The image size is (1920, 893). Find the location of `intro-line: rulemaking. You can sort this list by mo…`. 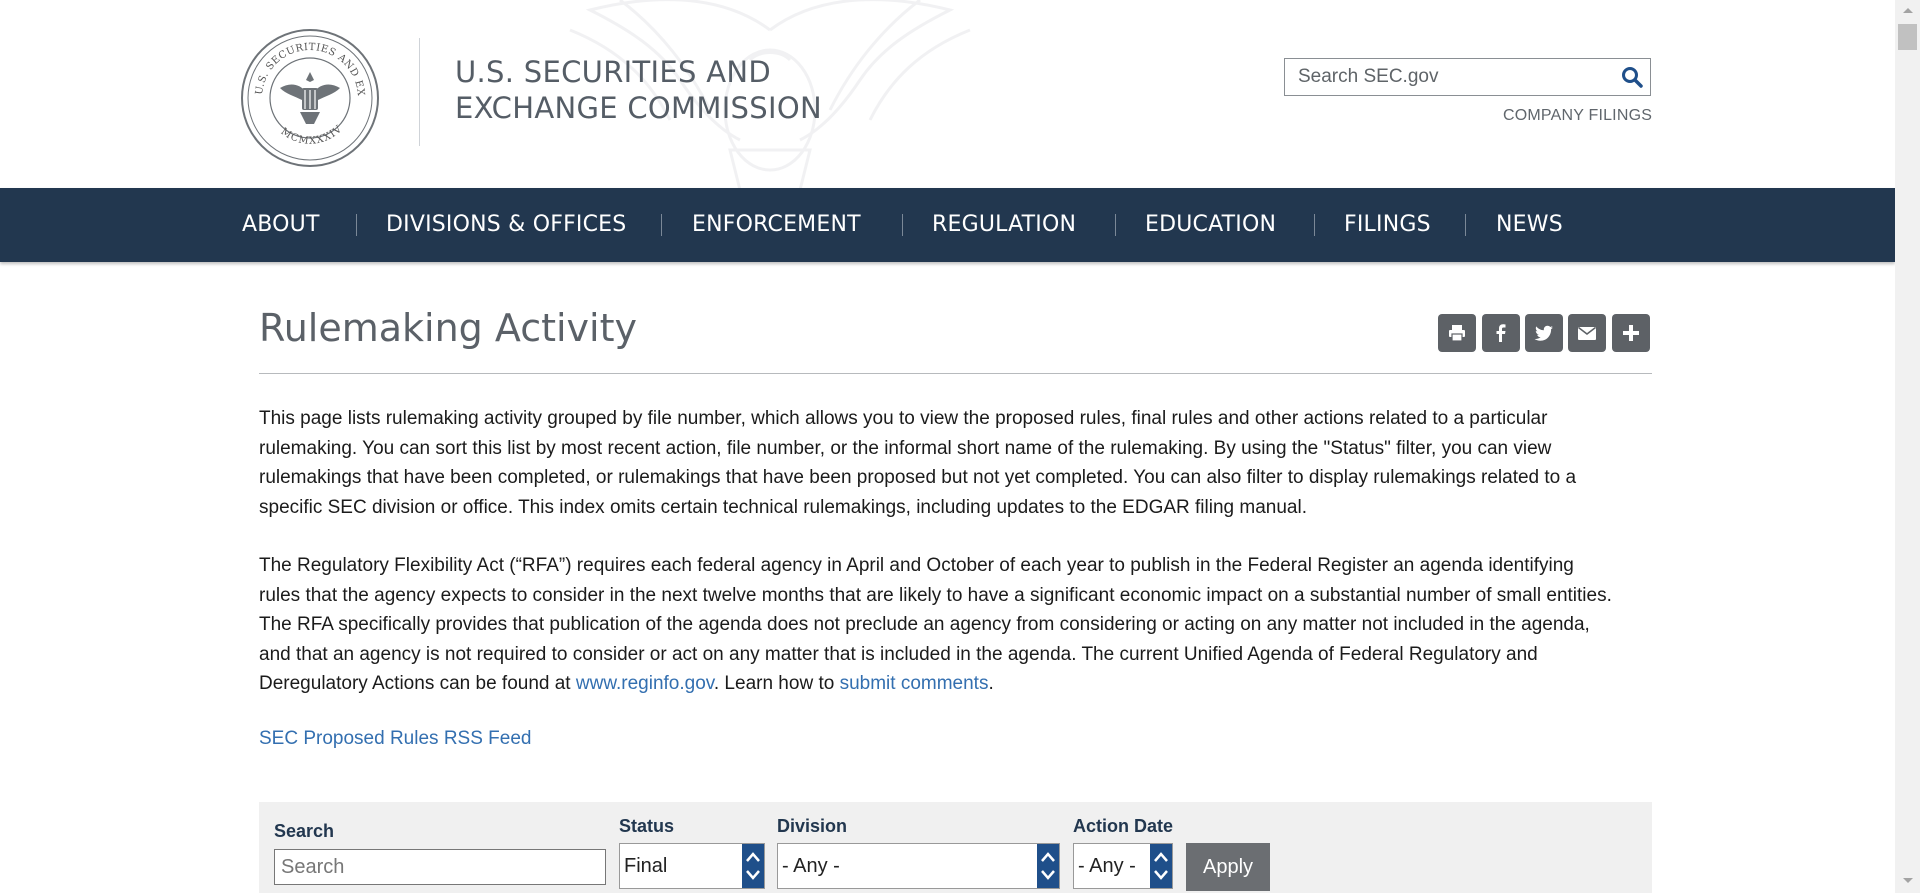

intro-line: rulemaking. You can sort this list by mo… is located at coordinates (905, 448).